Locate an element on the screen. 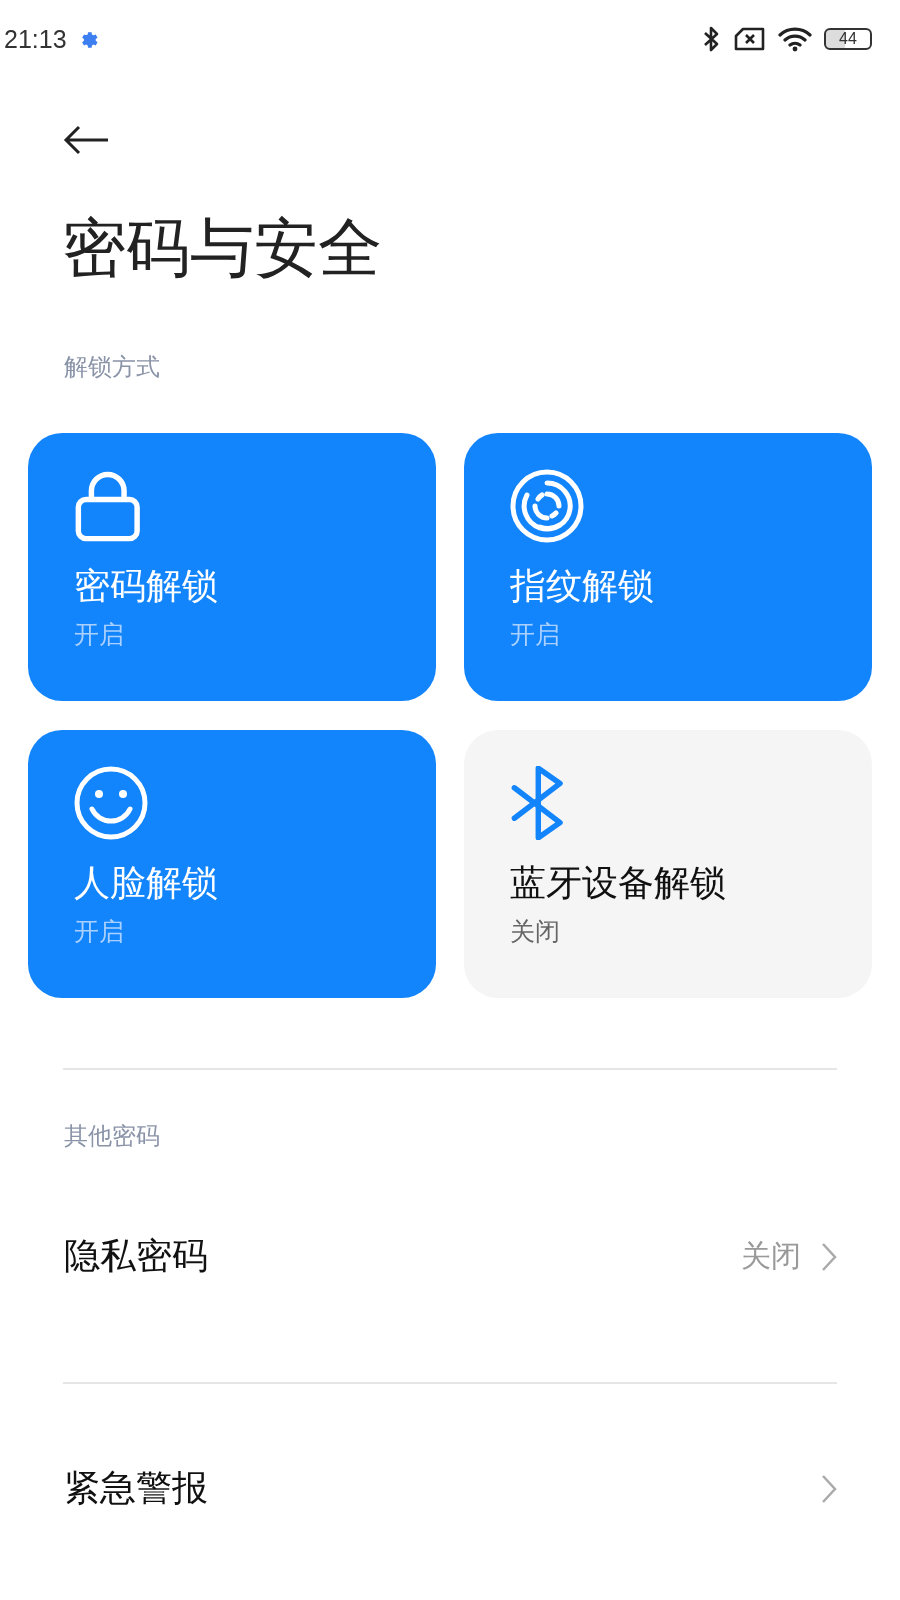 The height and width of the screenshot is (1600, 900). row-label: 隐私密码 is located at coordinates (136, 1256).